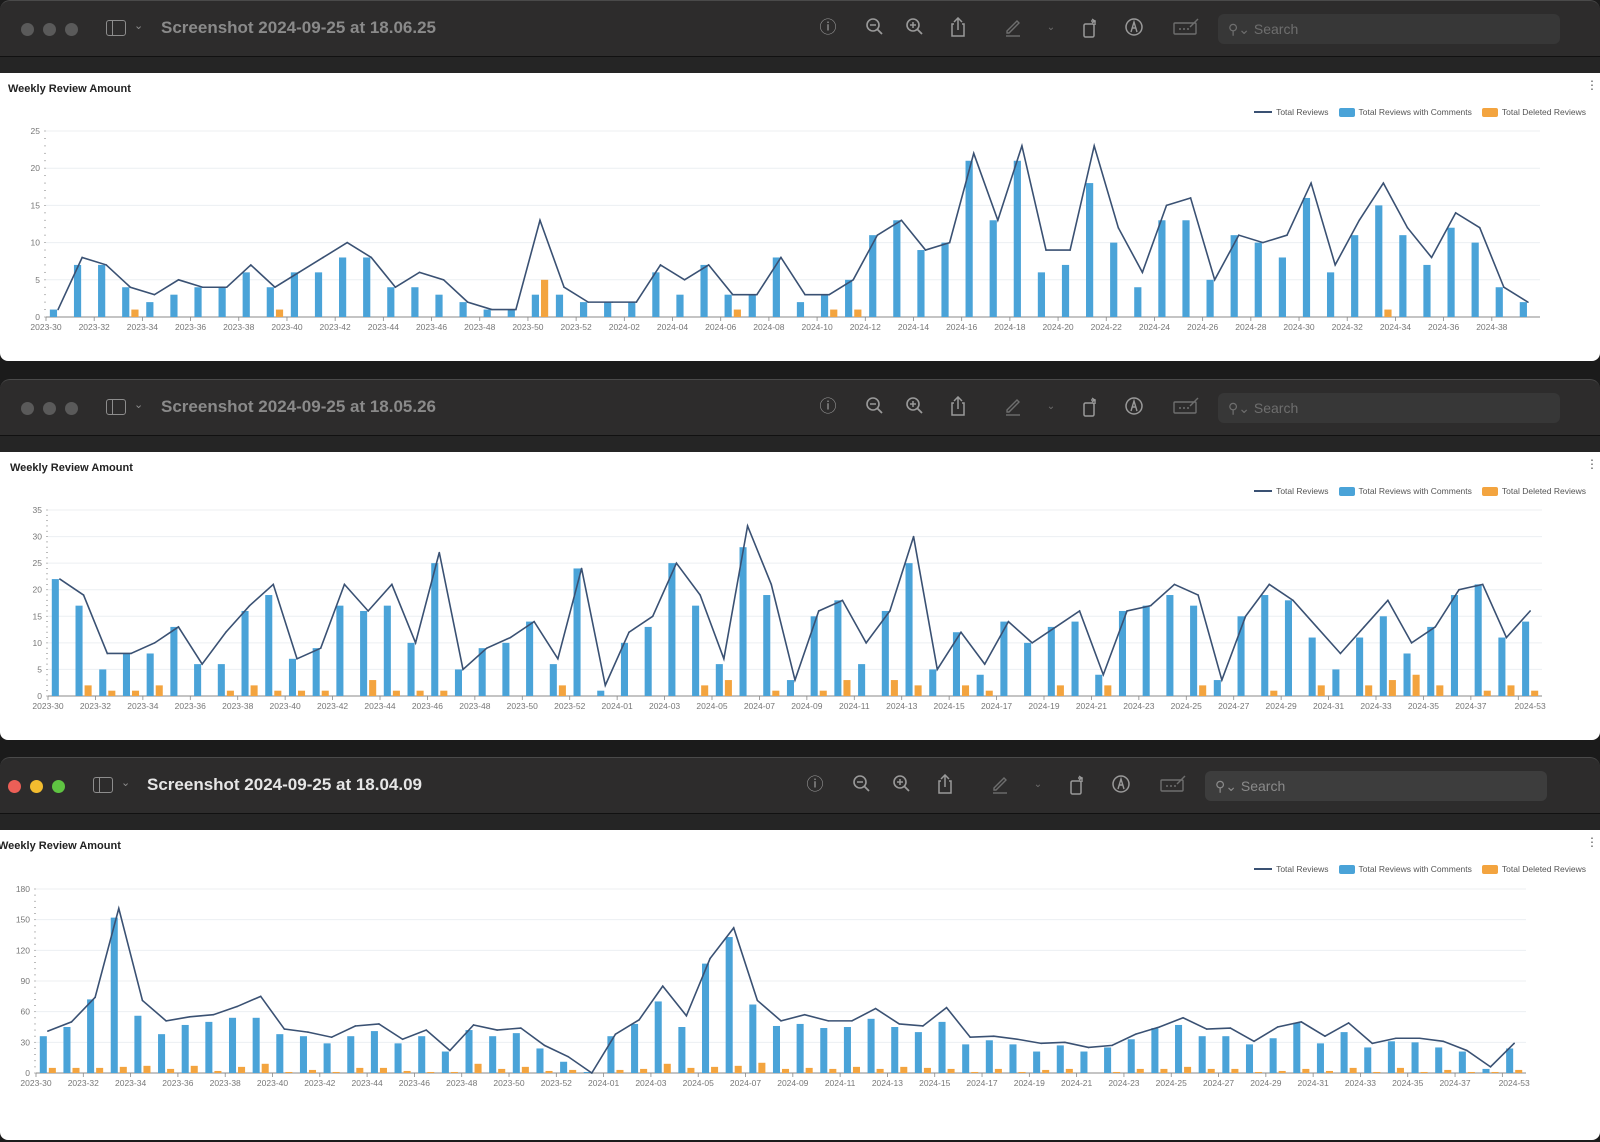 This screenshot has height=1142, width=1600. Describe the element at coordinates (35, 1083) in the screenshot. I see `x-tick-label: 2023-30` at that location.